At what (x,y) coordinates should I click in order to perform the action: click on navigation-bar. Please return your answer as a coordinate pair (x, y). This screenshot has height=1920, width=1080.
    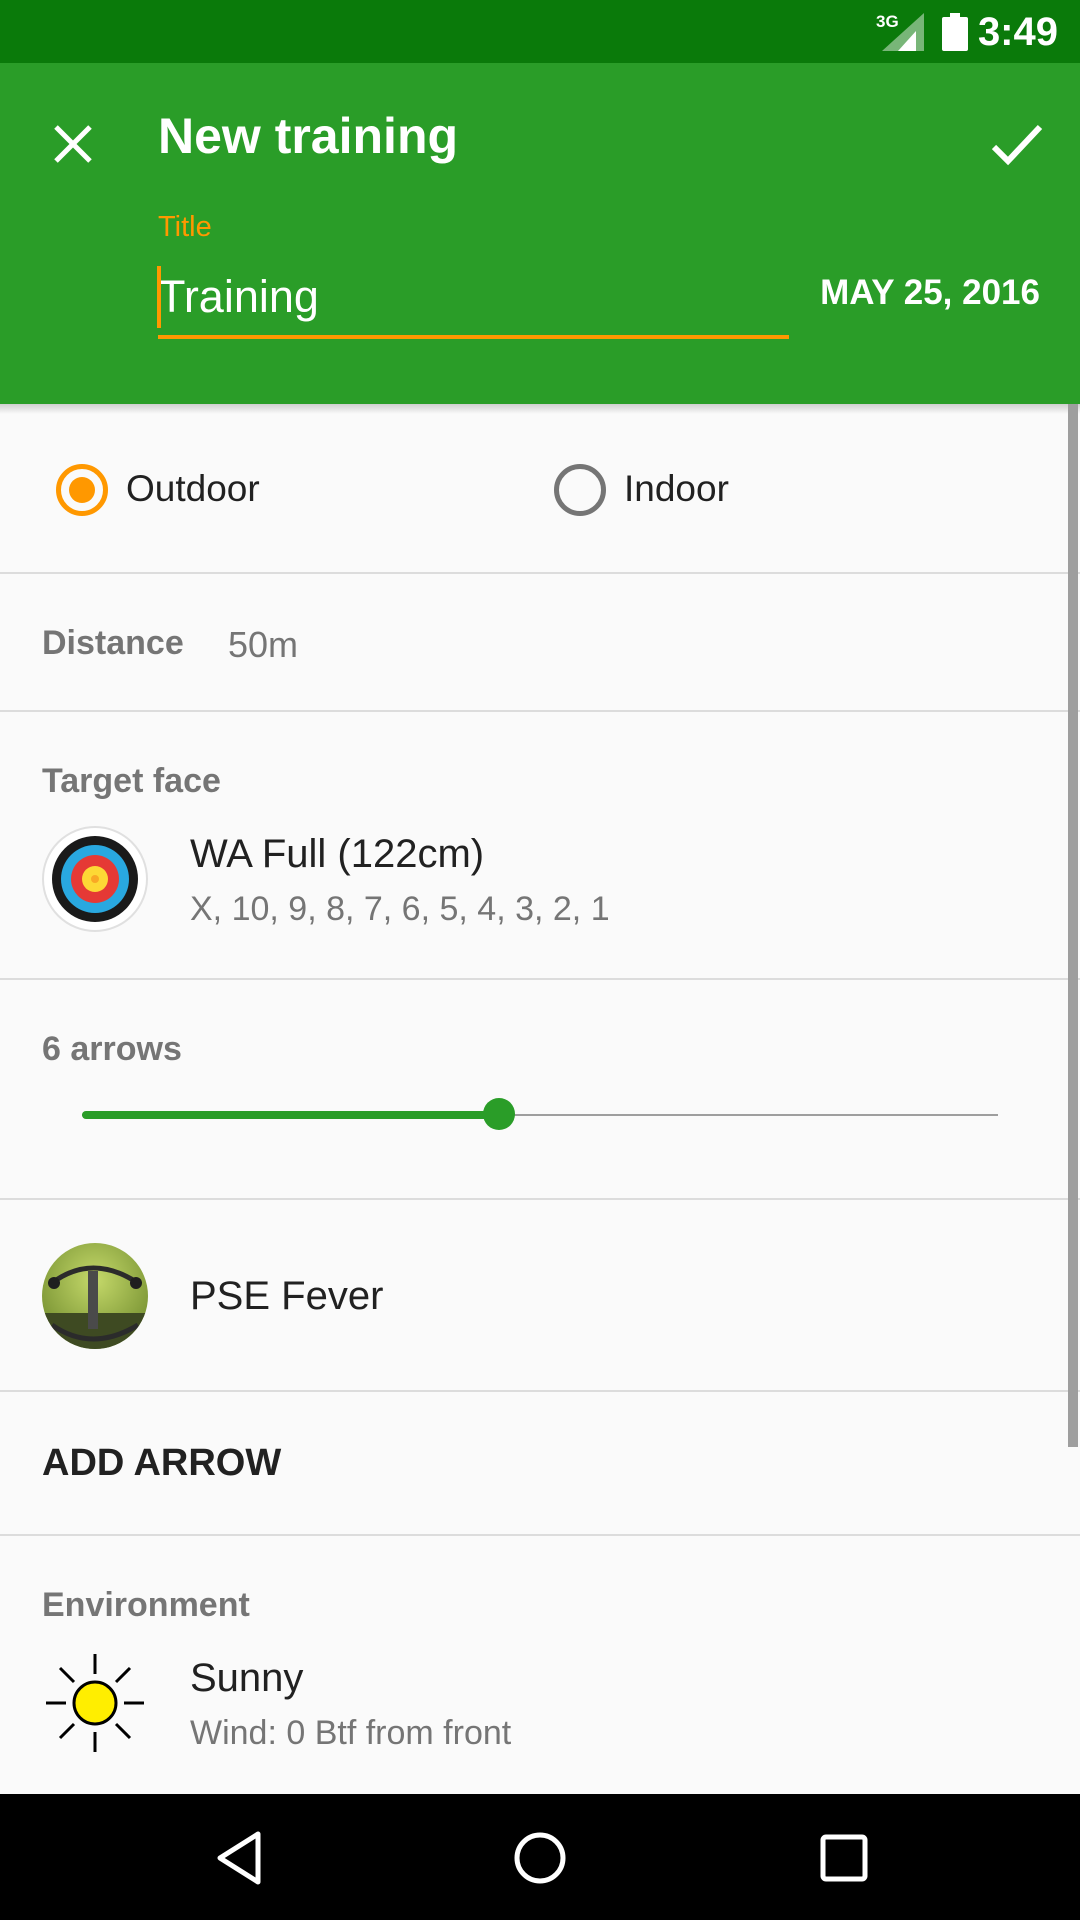
    Looking at the image, I should click on (540, 1857).